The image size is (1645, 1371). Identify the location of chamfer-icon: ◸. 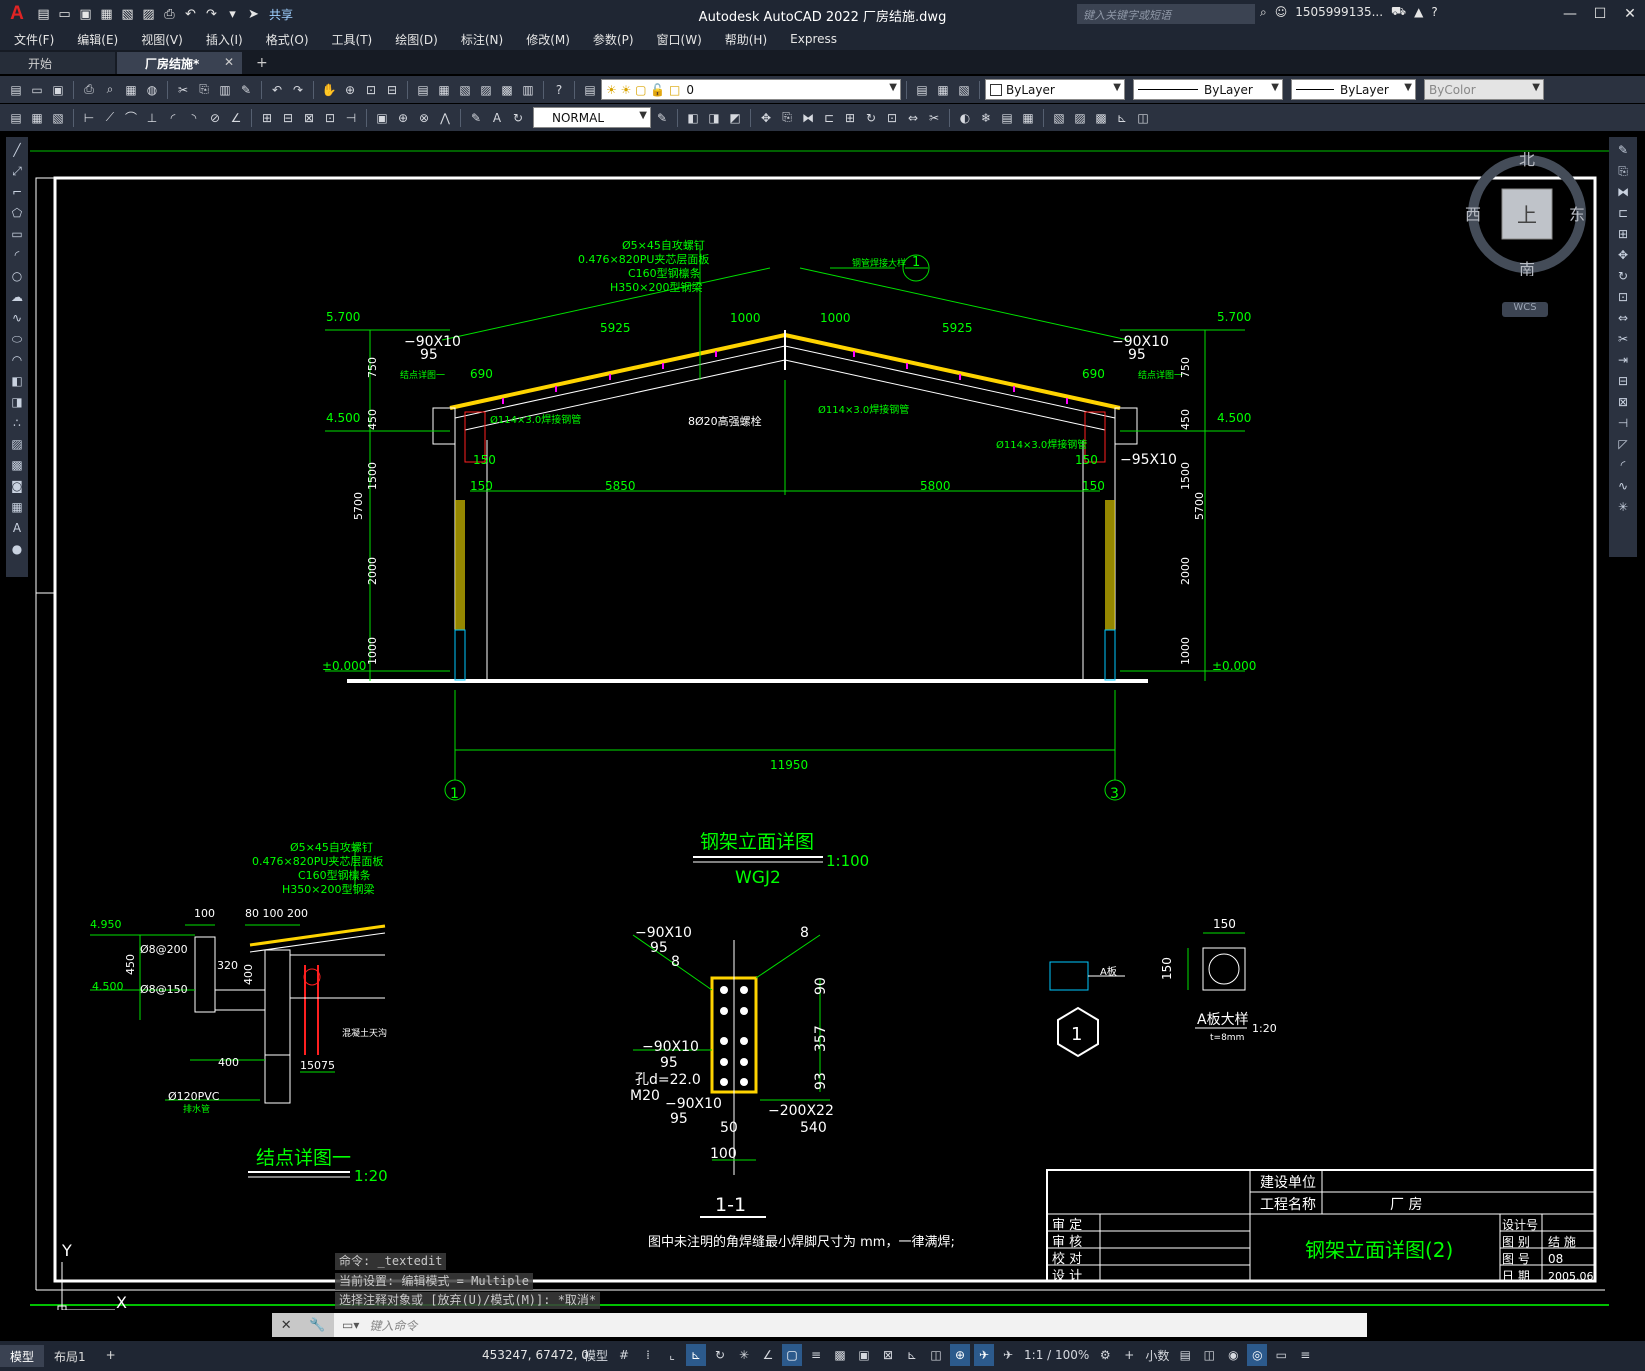
(1623, 444).